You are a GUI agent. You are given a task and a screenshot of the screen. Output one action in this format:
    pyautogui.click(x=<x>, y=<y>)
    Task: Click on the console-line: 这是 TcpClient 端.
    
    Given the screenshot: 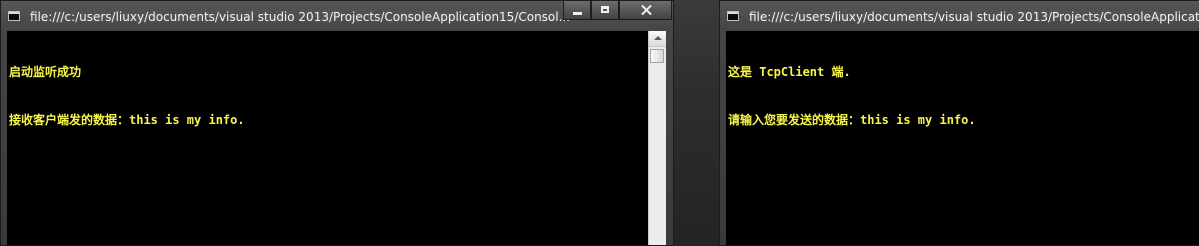 What is the action you would take?
    pyautogui.click(x=789, y=72)
    